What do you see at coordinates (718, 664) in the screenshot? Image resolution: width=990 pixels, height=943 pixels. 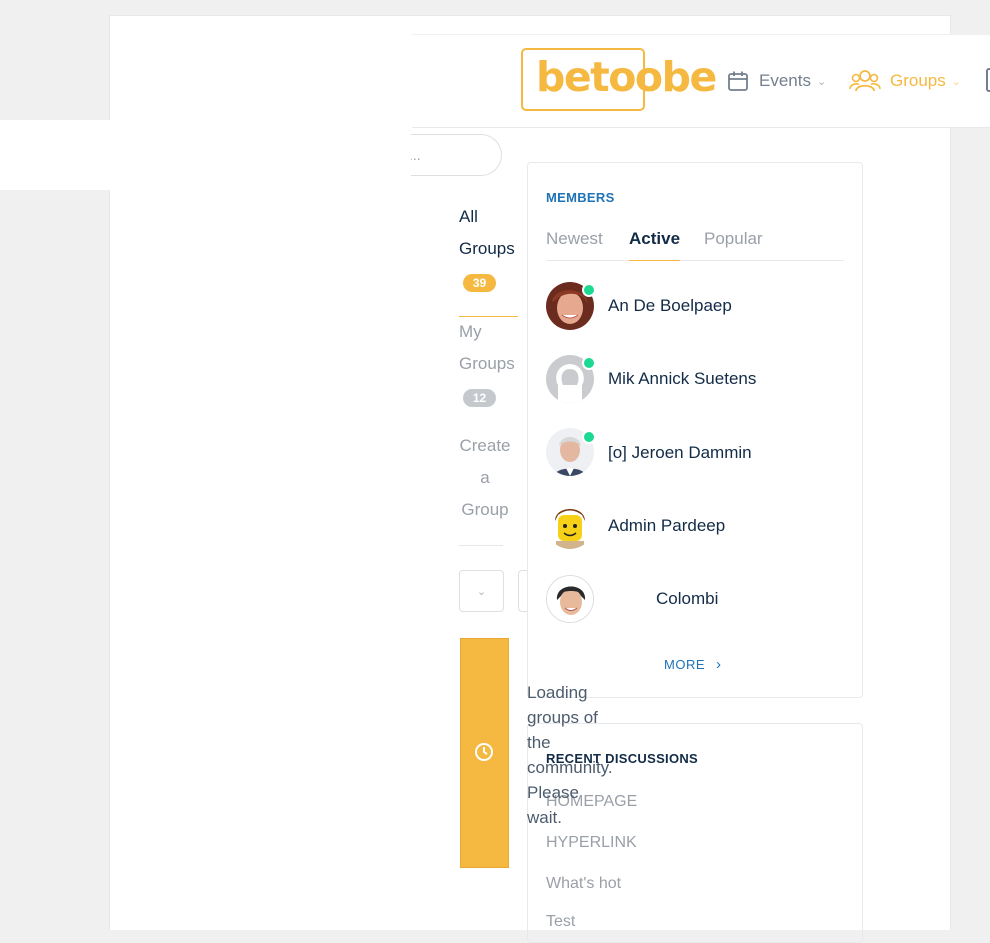 I see `chevron-right-icon: ›` at bounding box center [718, 664].